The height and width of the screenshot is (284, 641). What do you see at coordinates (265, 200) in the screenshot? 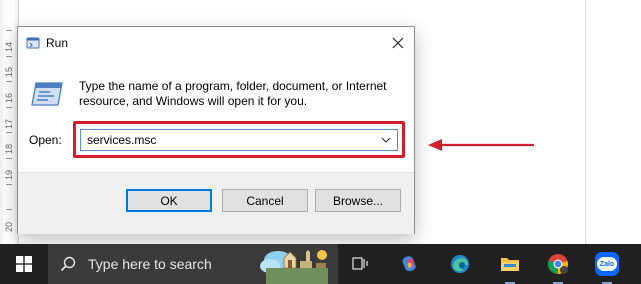
I see `cancel-button: Cancel` at bounding box center [265, 200].